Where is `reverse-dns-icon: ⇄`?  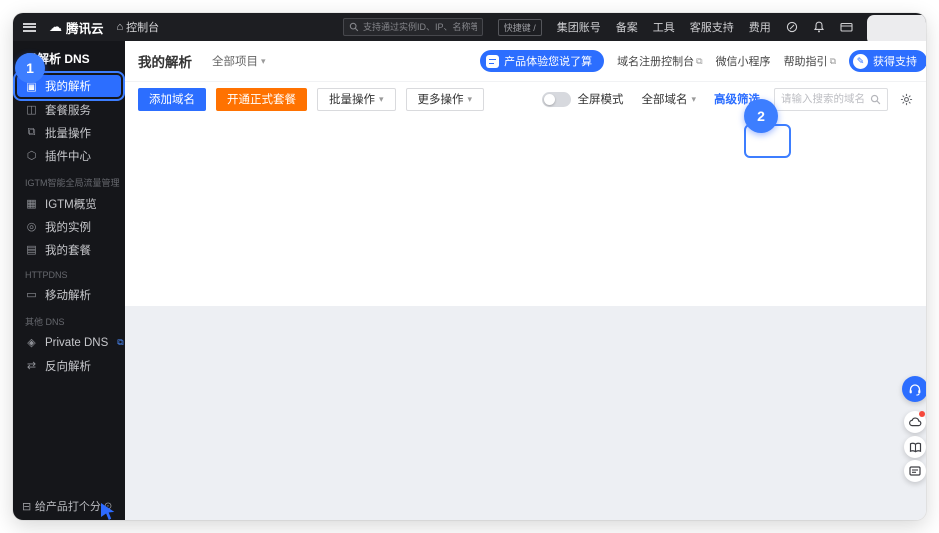
reverse-dns-icon: ⇄ is located at coordinates (31, 366).